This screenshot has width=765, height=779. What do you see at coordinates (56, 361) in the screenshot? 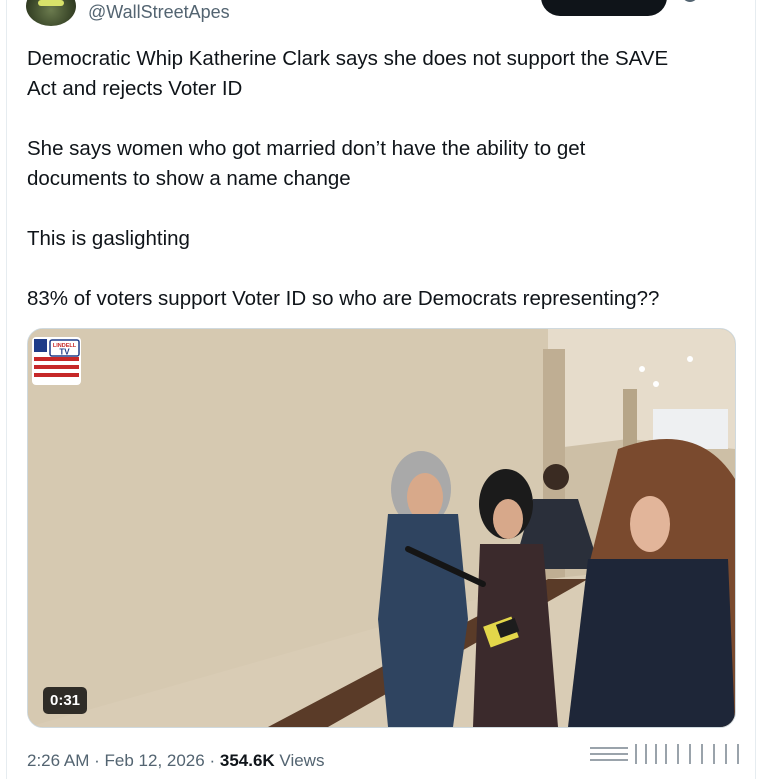
I see `lindell-tv-logo: LINDELL TV` at bounding box center [56, 361].